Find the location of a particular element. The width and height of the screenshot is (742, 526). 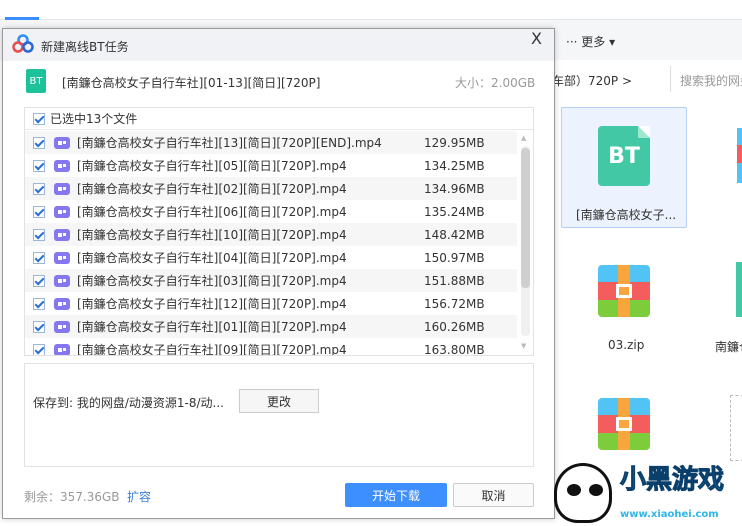

dialog-titlebar: 新建离线BT任务 X is located at coordinates (278, 45).